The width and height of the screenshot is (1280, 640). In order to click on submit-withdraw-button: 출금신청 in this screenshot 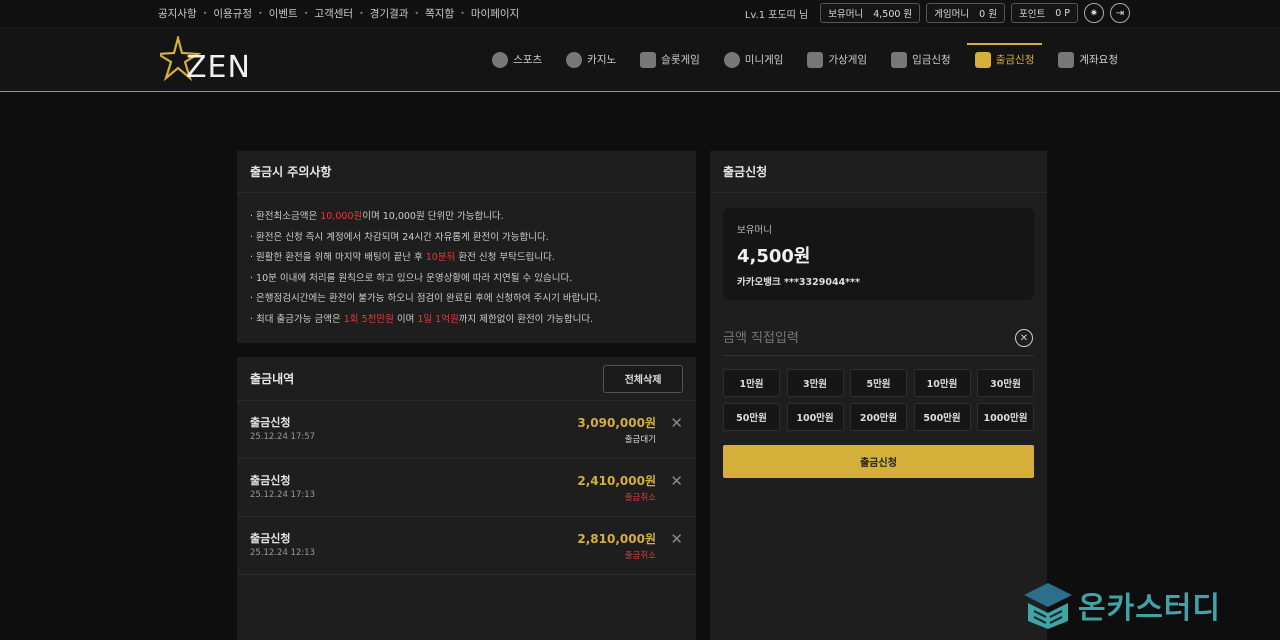, I will do `click(878, 461)`.